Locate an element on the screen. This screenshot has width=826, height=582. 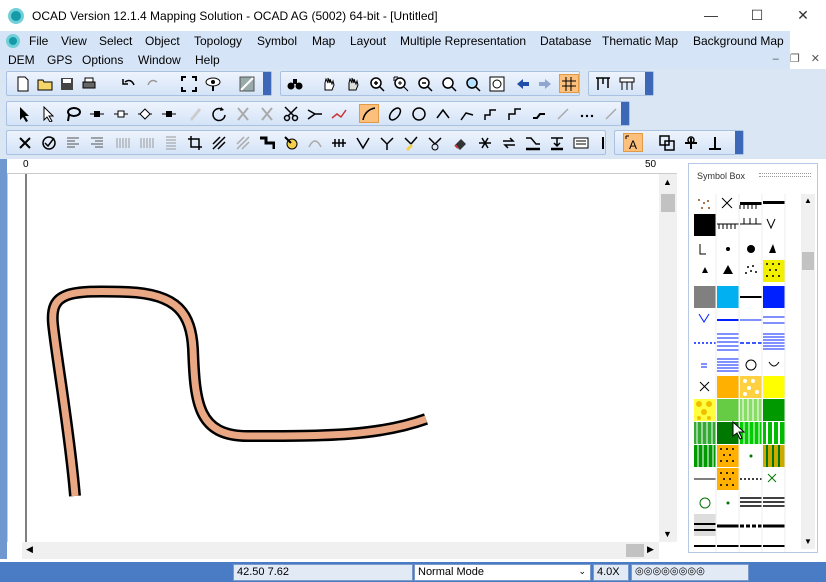
menu-window: Window is located at coordinates (159, 60).